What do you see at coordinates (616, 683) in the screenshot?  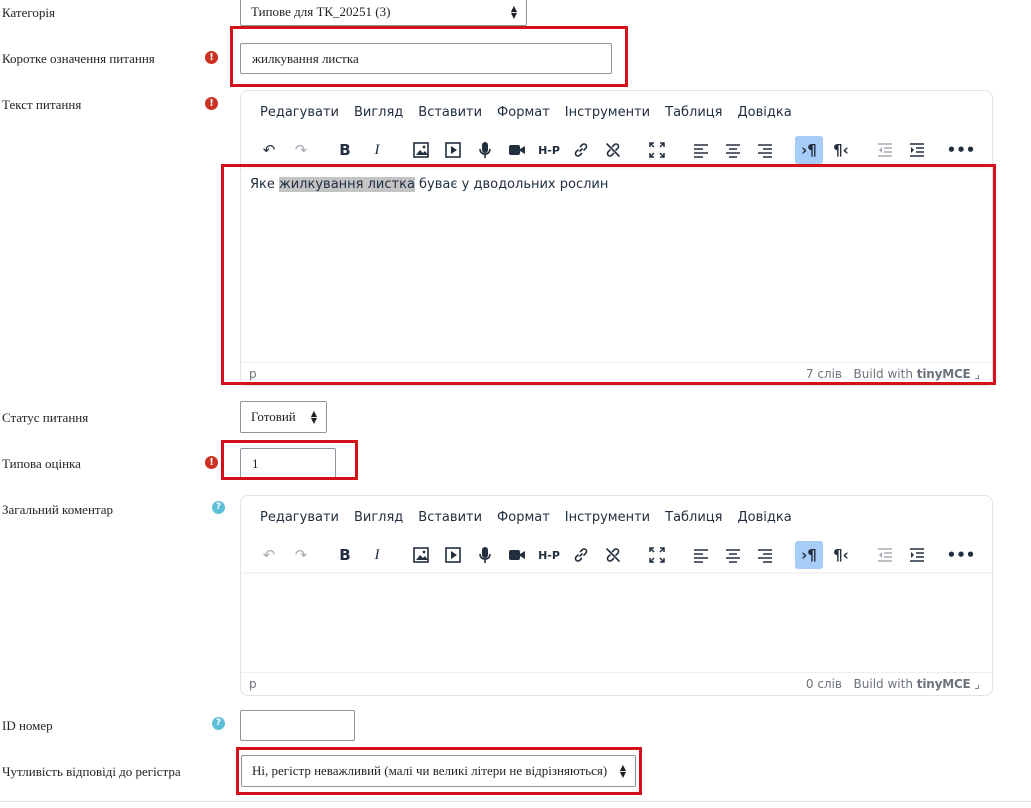 I see `editor-statusbar: p 0 слів Build with tinyMCE ⌟` at bounding box center [616, 683].